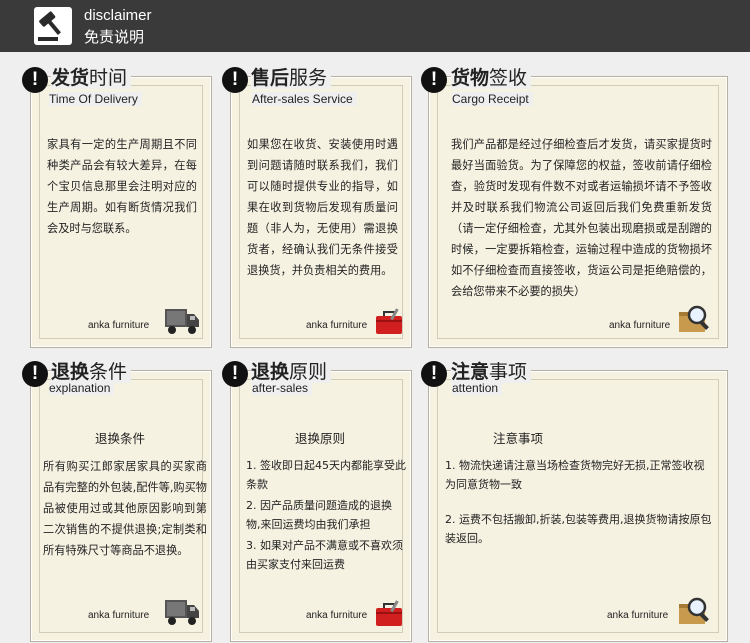 The image size is (750, 643). What do you see at coordinates (114, 37) in the screenshot?
I see `header-title-cn: 免责说明` at bounding box center [114, 37].